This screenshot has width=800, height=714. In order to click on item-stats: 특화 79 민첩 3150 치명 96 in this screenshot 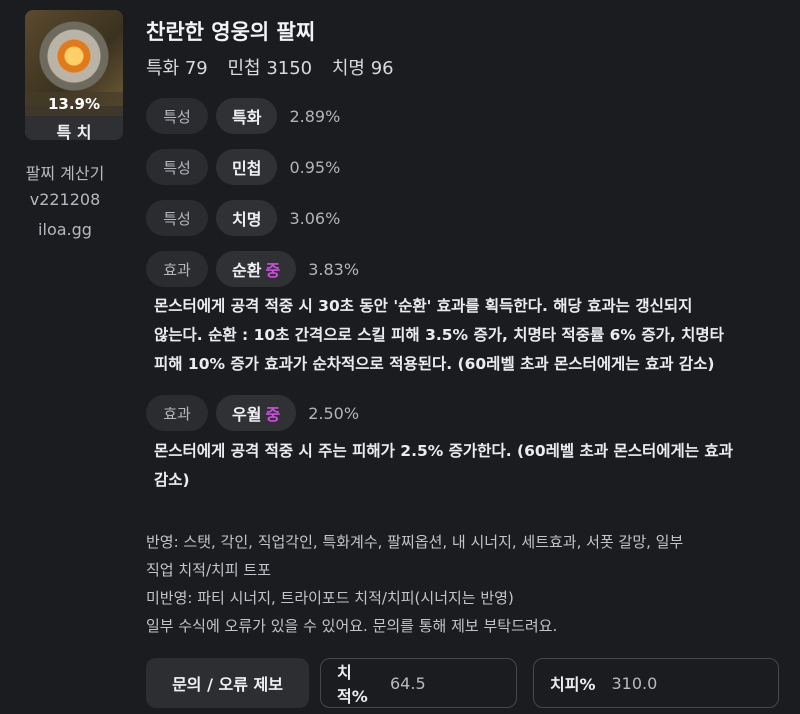, I will do `click(277, 67)`.